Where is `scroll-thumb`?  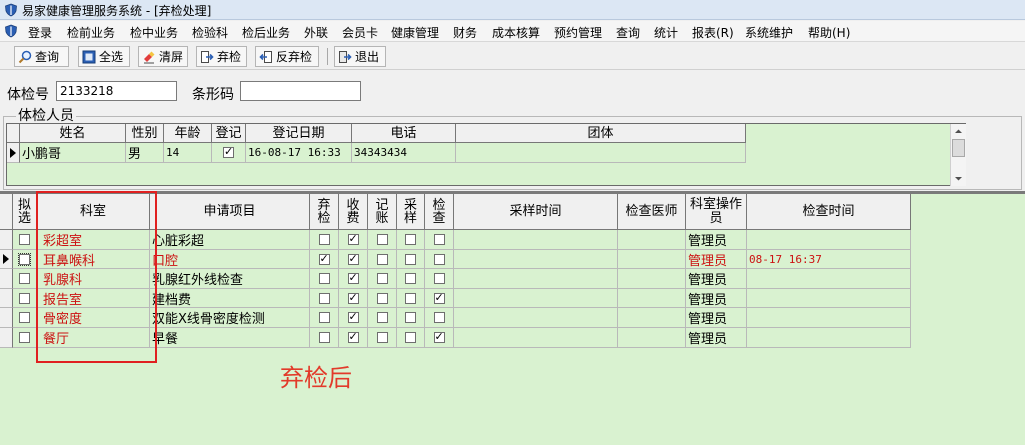 scroll-thumb is located at coordinates (958, 148).